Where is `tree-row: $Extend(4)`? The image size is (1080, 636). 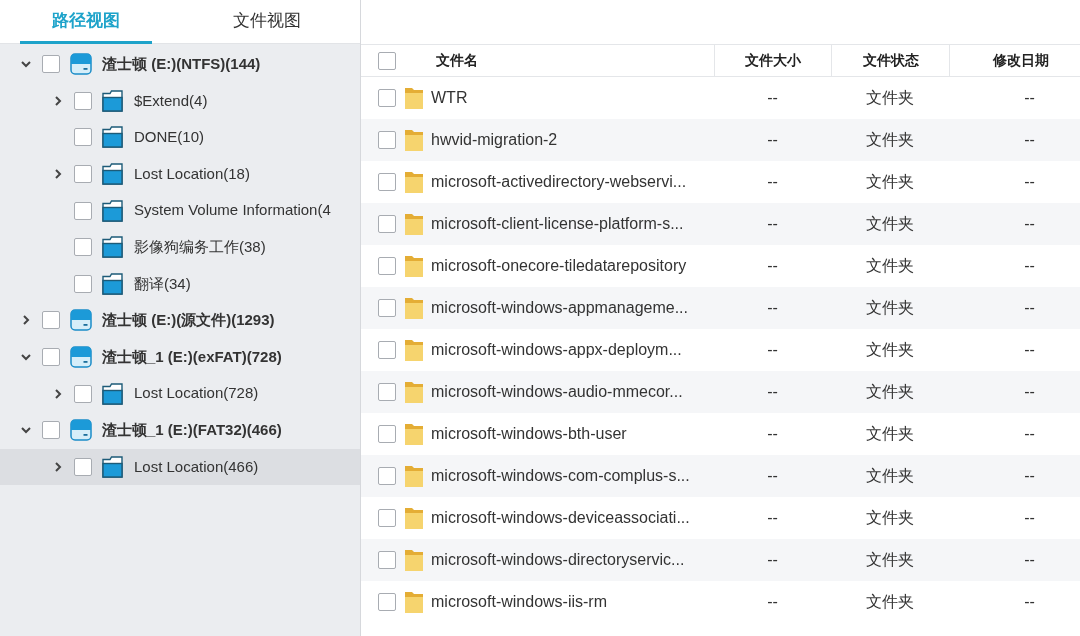
tree-row: $Extend(4) is located at coordinates (180, 101).